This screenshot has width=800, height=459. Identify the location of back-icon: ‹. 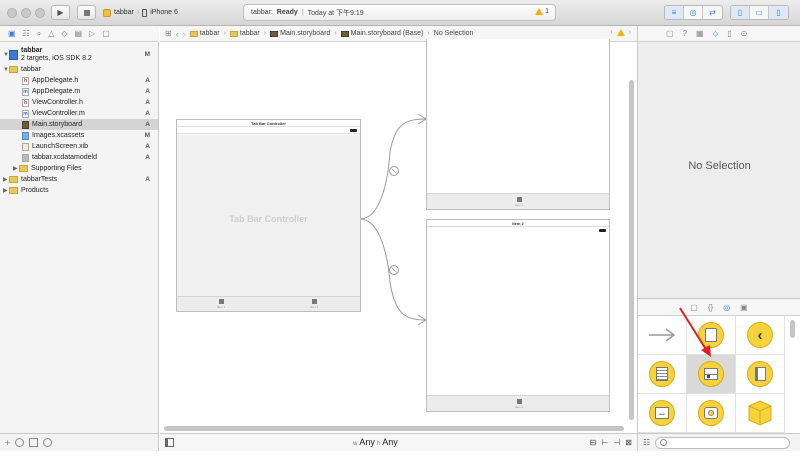
(177, 34).